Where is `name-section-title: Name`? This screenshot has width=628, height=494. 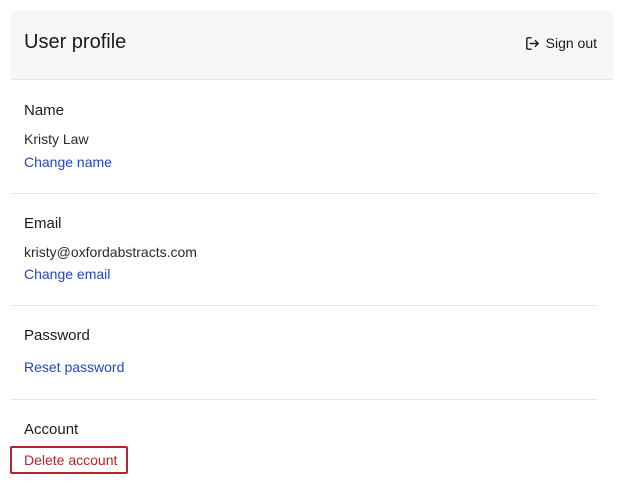
name-section-title: Name is located at coordinates (44, 110).